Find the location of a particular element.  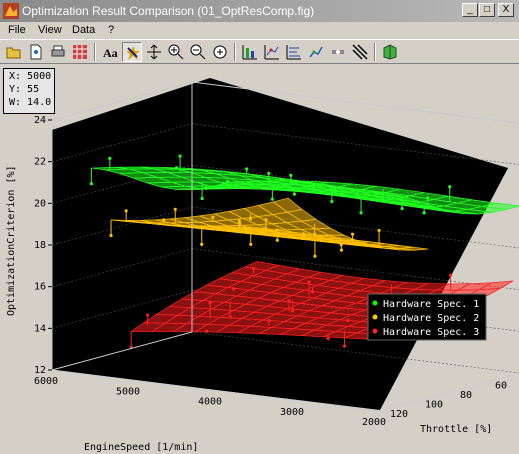

scatter-chart-icon is located at coordinates (272, 52).